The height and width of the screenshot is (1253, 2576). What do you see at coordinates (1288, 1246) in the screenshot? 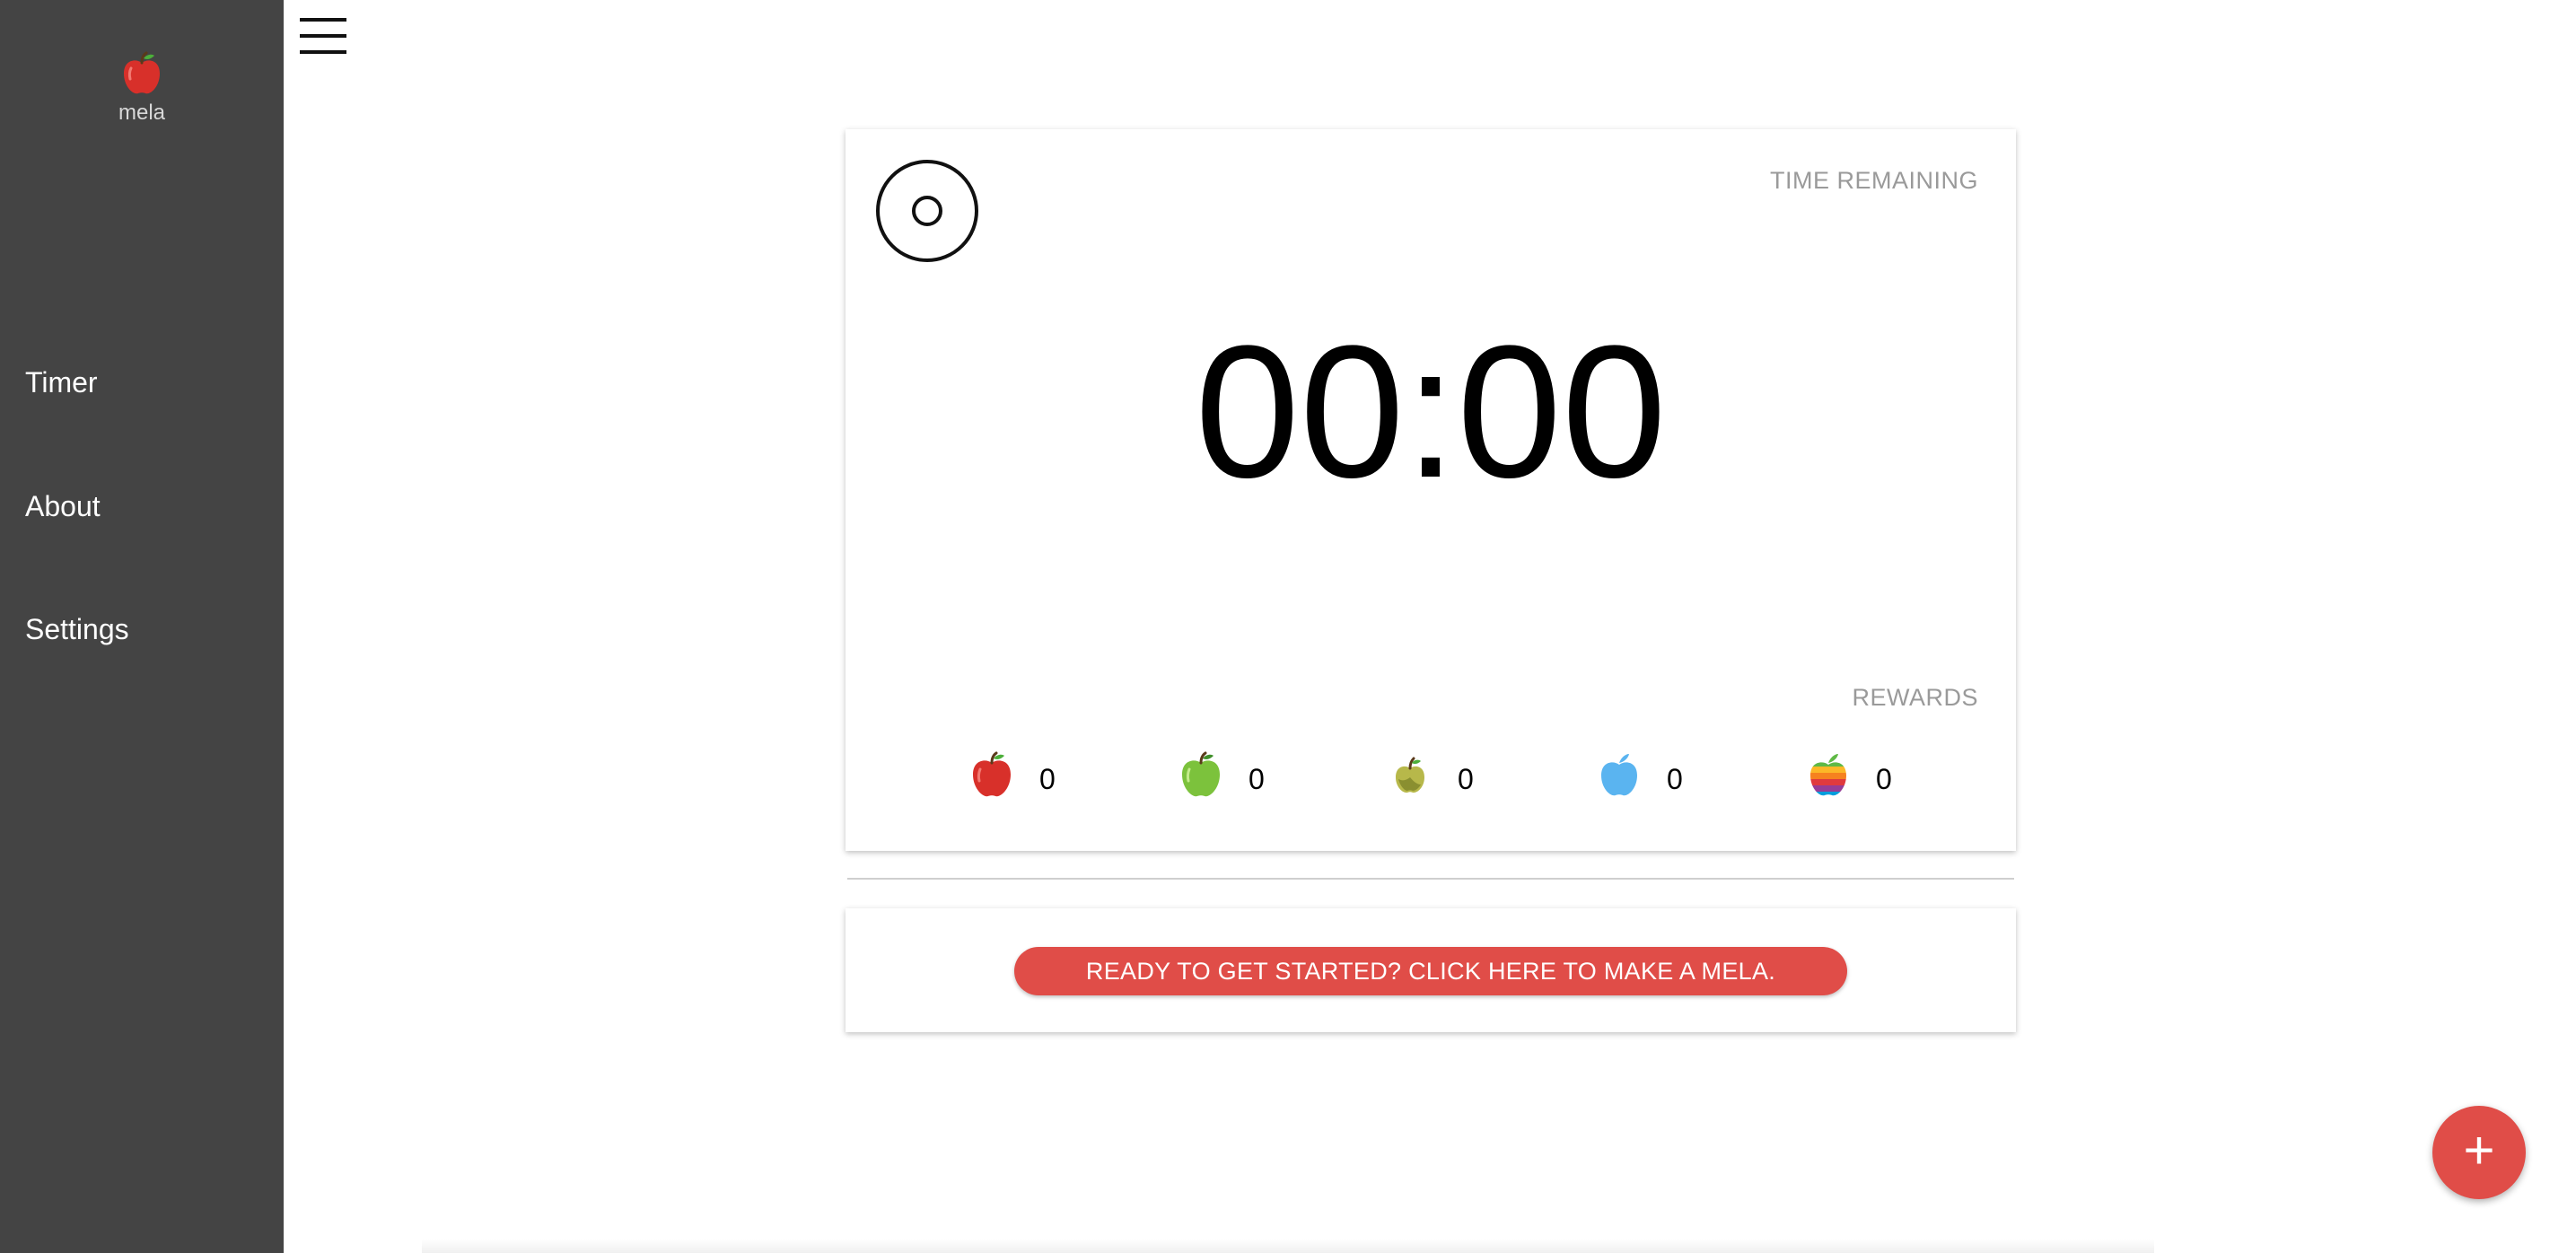
I see `bottom-shadow` at bounding box center [1288, 1246].